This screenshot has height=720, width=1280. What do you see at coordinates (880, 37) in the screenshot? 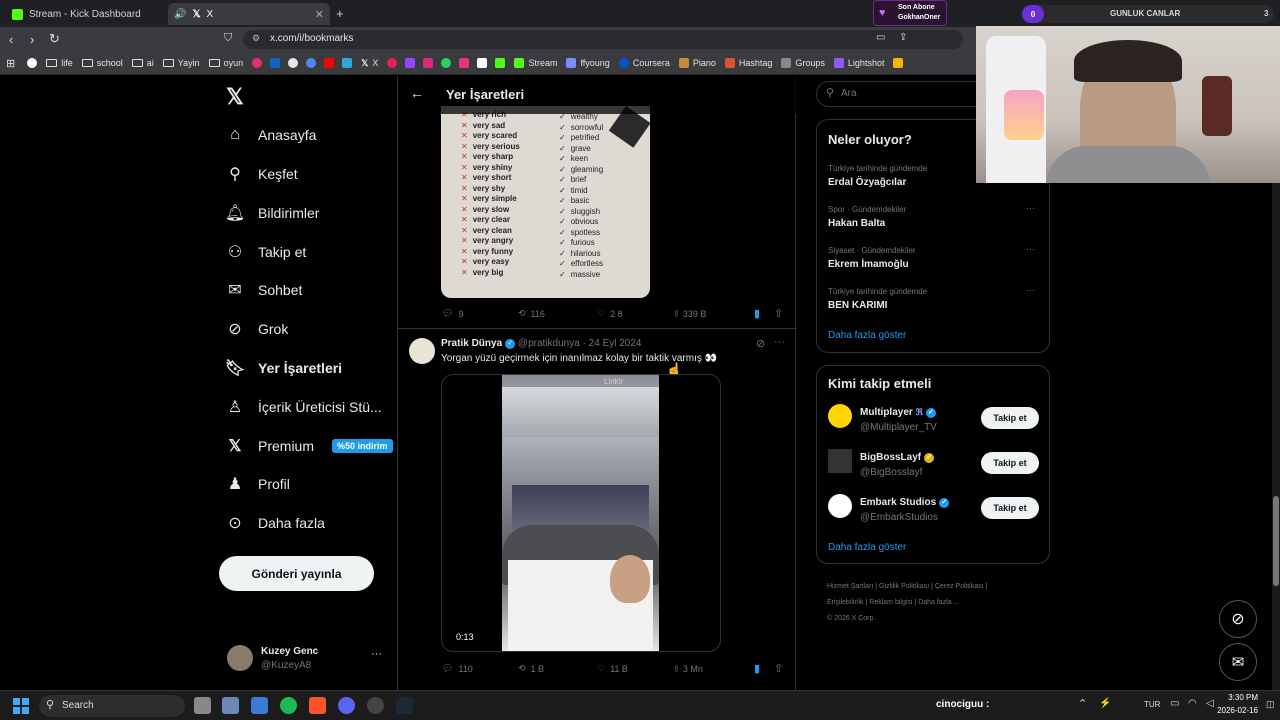
I see `screen-icon: ▭` at bounding box center [880, 37].